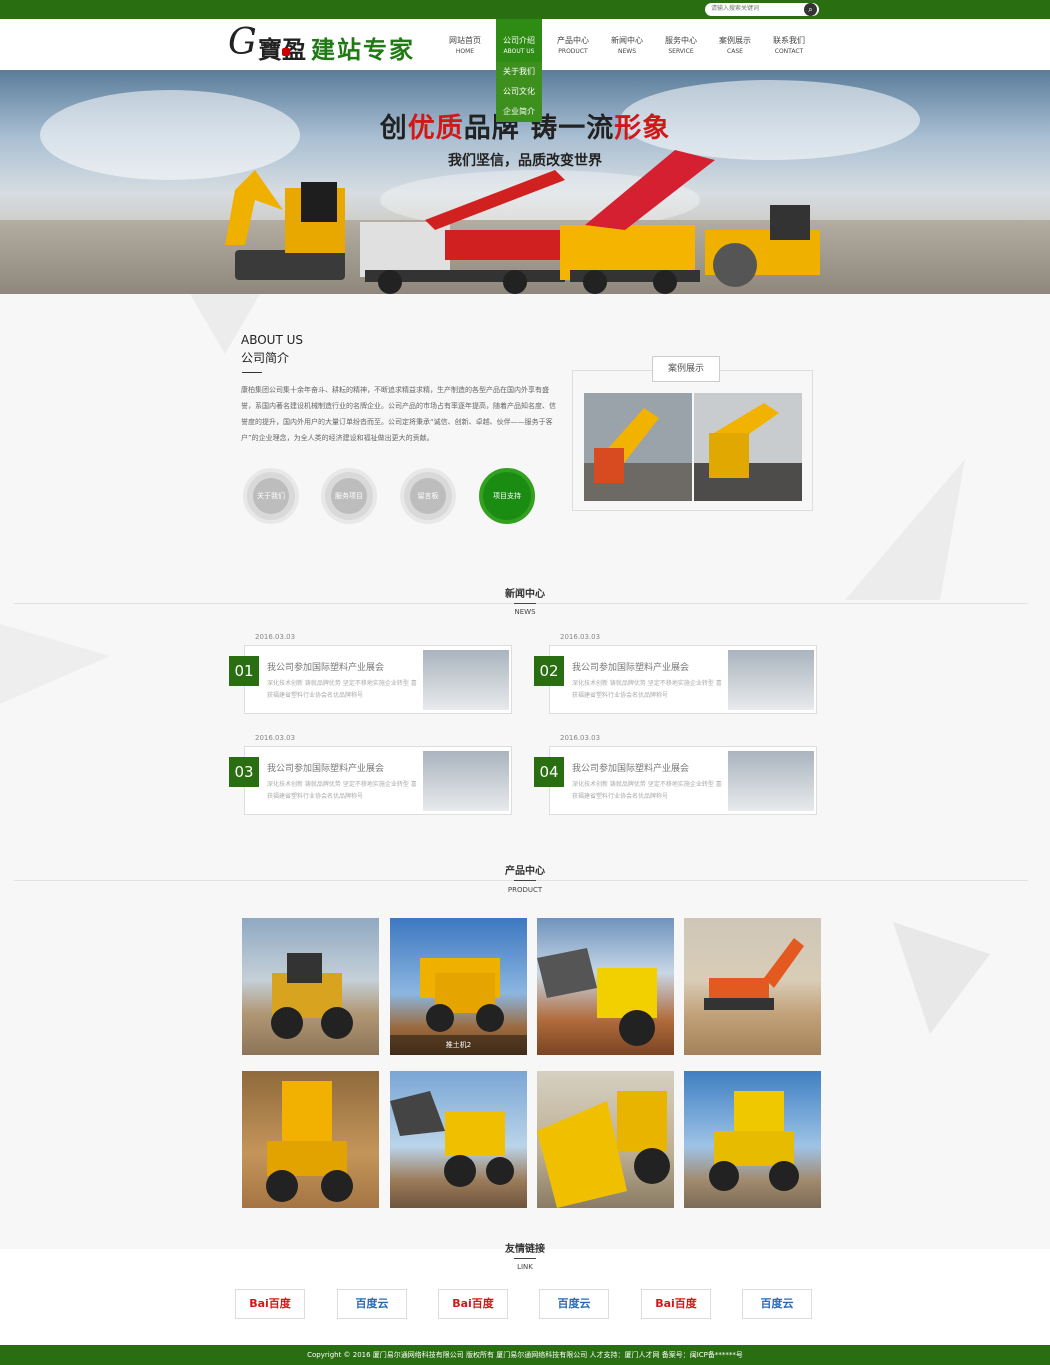  Describe the element at coordinates (519, 112) in the screenshot. I see `dropdown-item-profile: 企业简介` at that location.